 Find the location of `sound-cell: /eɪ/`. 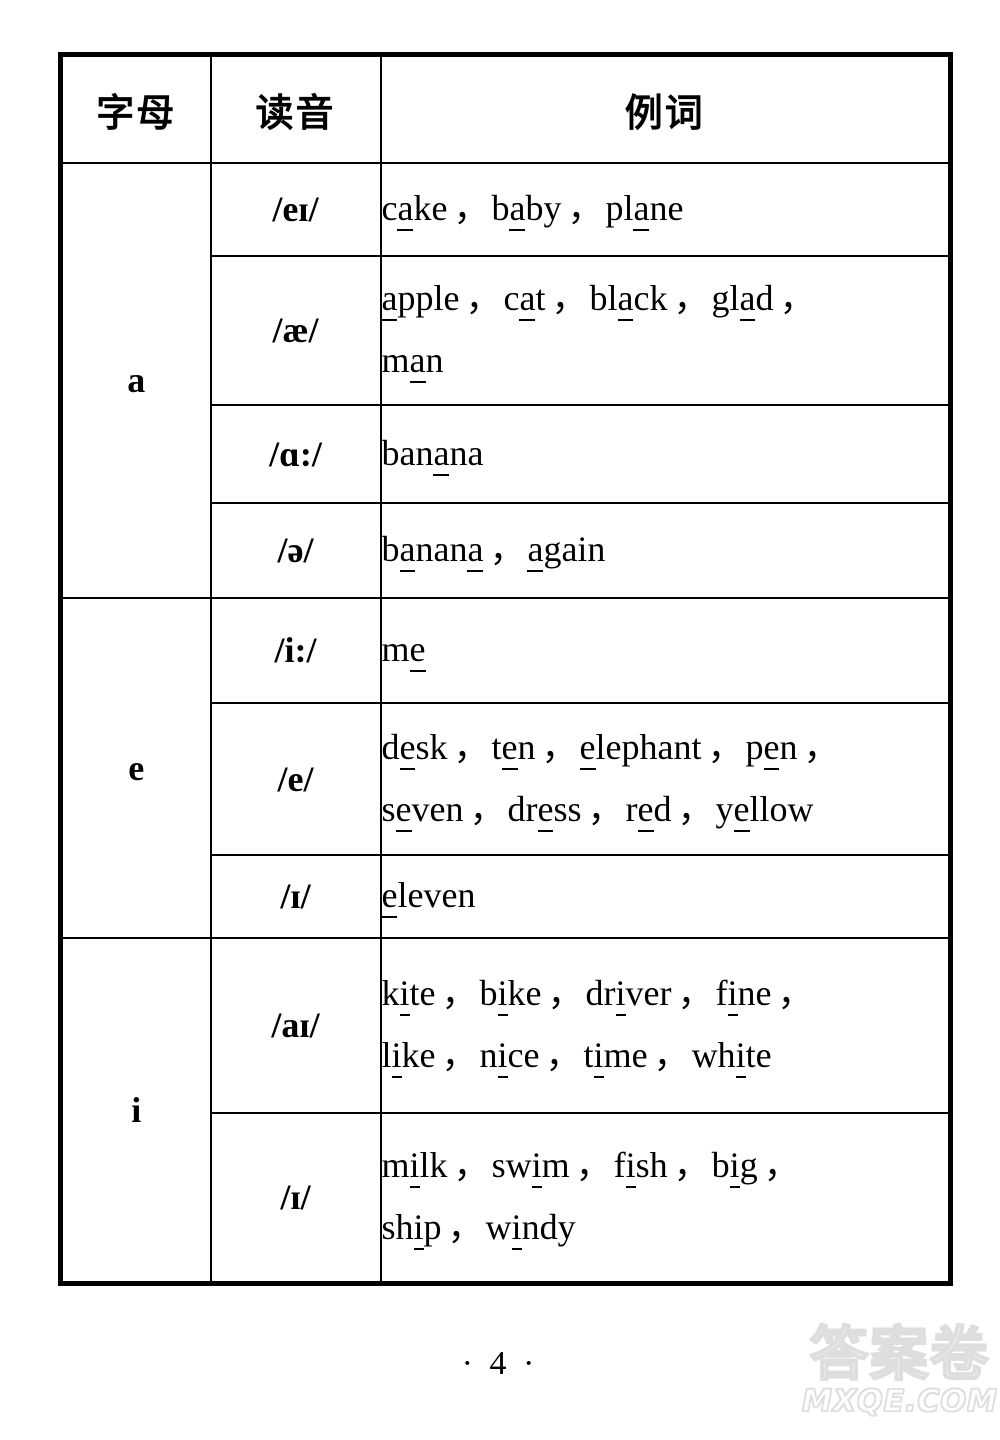

sound-cell: /eɪ/ is located at coordinates (295, 209).